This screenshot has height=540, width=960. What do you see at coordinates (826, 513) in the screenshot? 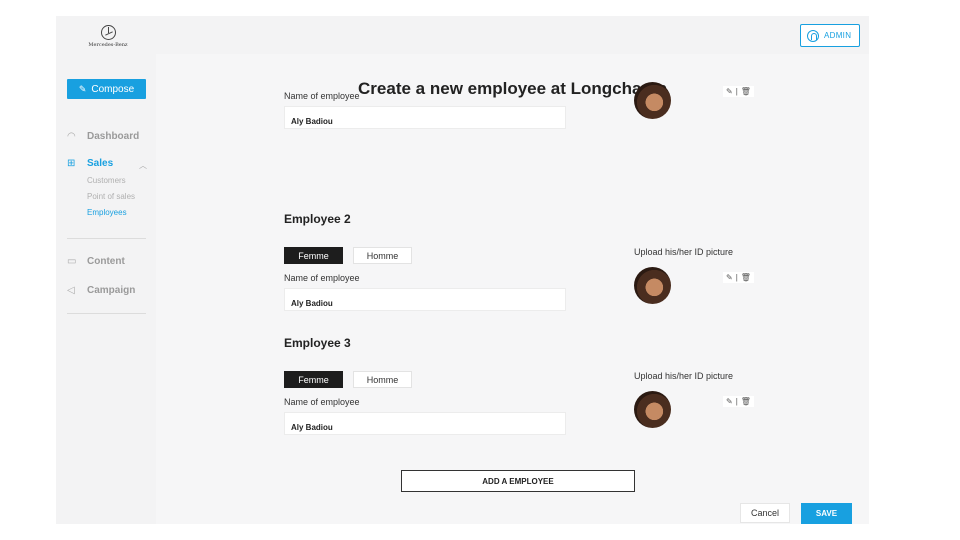
I see `save-button: SAVE` at bounding box center [826, 513].